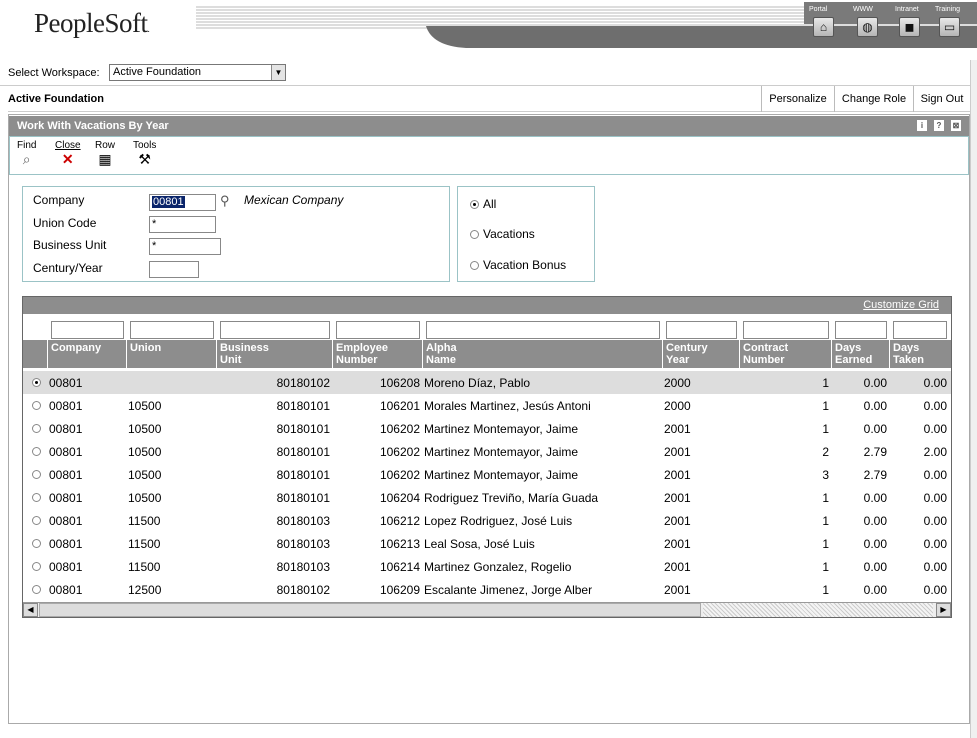 The image size is (977, 738). I want to click on chevron-down-icon: ▼, so click(278, 72).